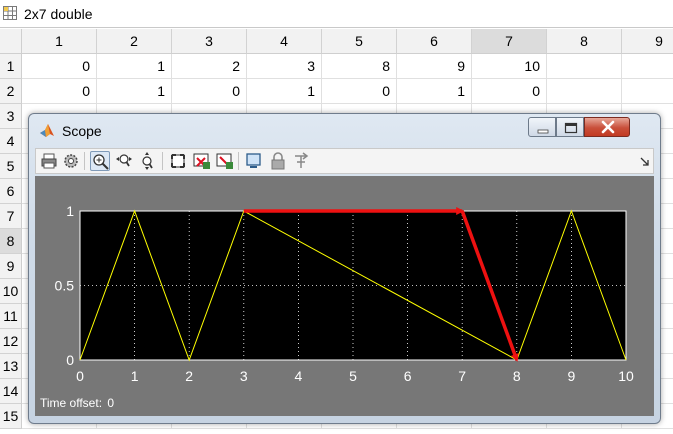 The width and height of the screenshot is (673, 434). I want to click on row-header-3: 3, so click(11, 116).